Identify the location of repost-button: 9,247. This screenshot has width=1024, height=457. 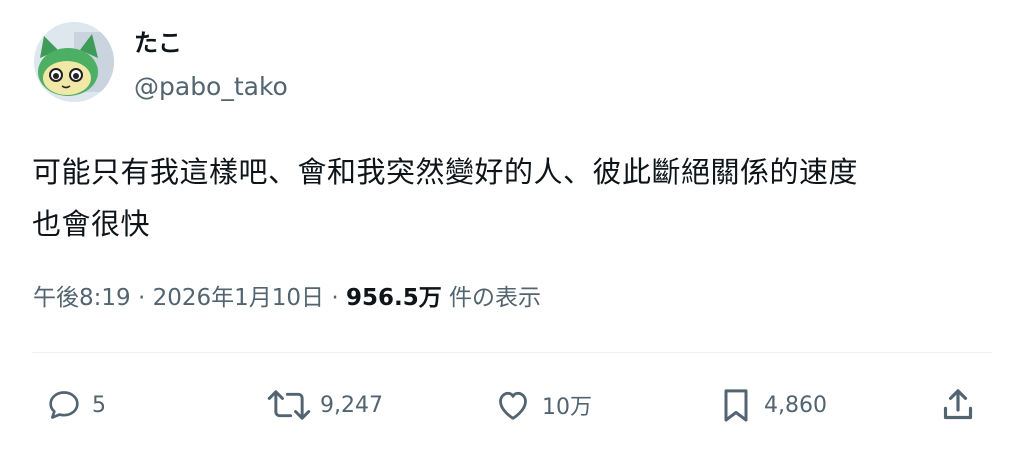
(324, 405).